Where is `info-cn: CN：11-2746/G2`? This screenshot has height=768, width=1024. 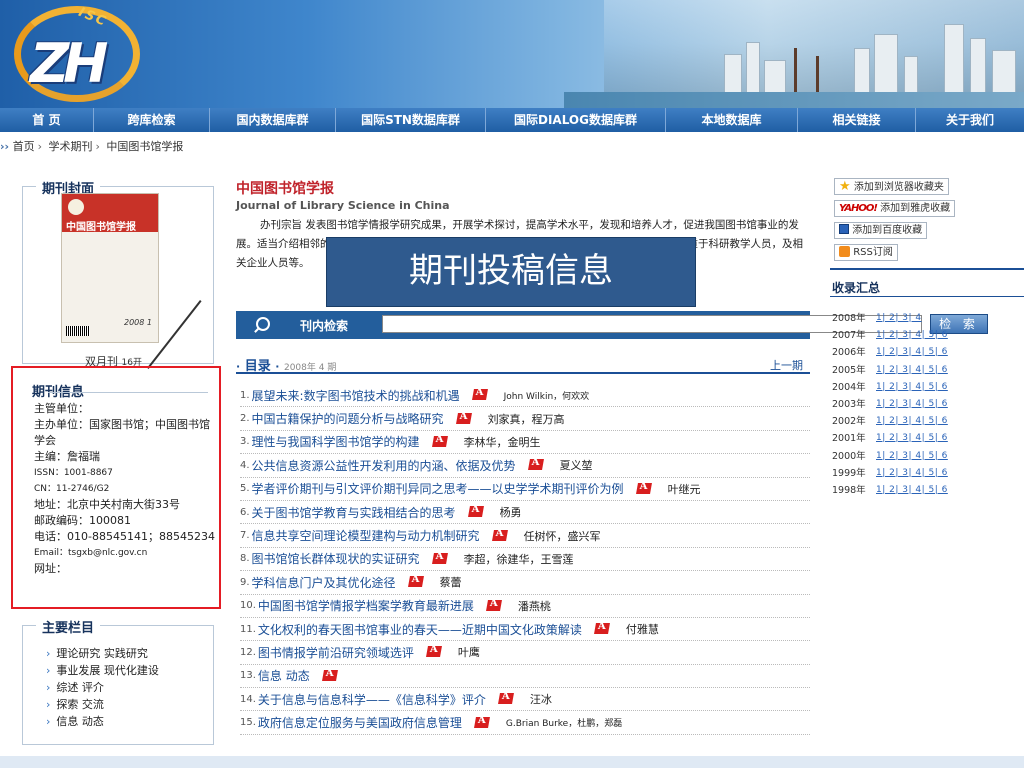 info-cn: CN：11-2746/G2 is located at coordinates (72, 489).